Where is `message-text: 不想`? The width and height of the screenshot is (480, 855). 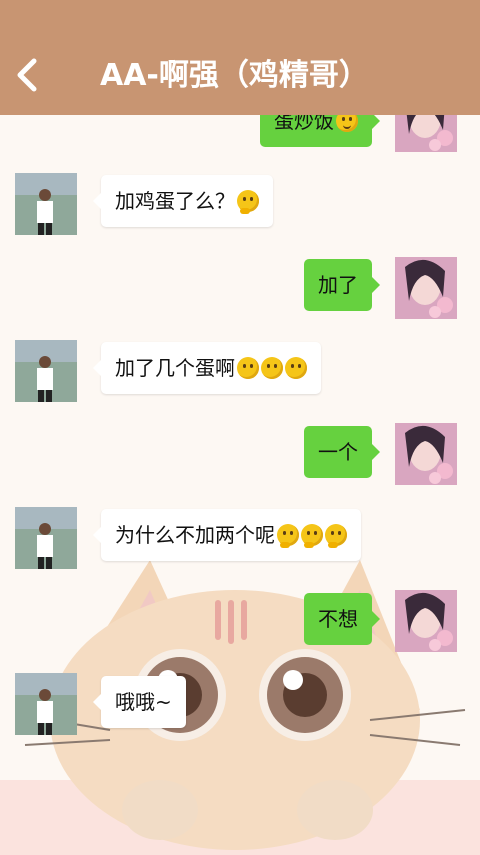 message-text: 不想 is located at coordinates (338, 619).